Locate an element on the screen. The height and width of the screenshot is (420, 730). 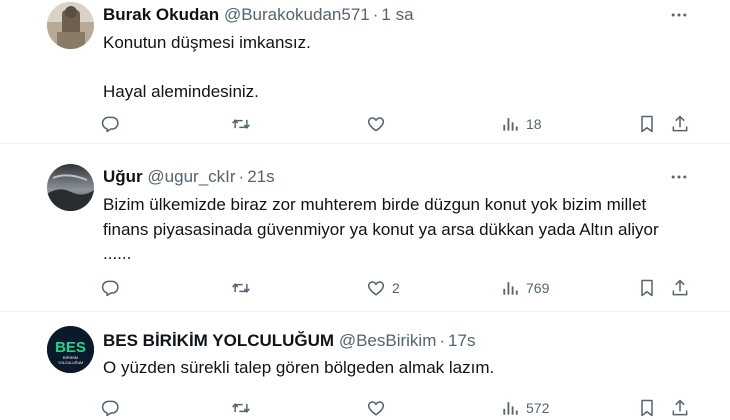
avatar: BES BİRİKİM YOLCULUĞUM is located at coordinates (70, 349).